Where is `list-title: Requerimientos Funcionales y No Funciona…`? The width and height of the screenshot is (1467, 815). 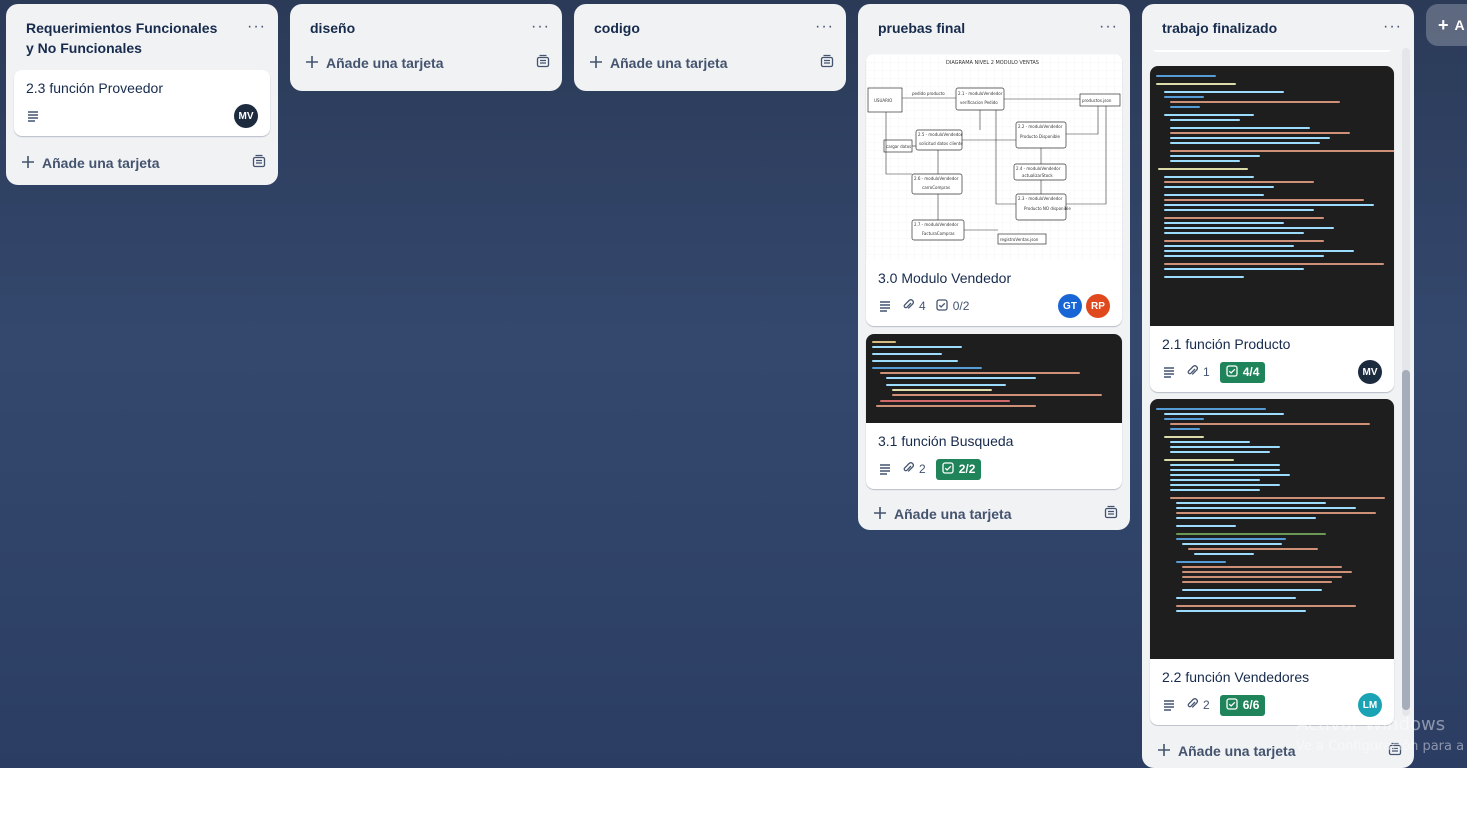 list-title: Requerimientos Funcionales y No Funciona… is located at coordinates (126, 38).